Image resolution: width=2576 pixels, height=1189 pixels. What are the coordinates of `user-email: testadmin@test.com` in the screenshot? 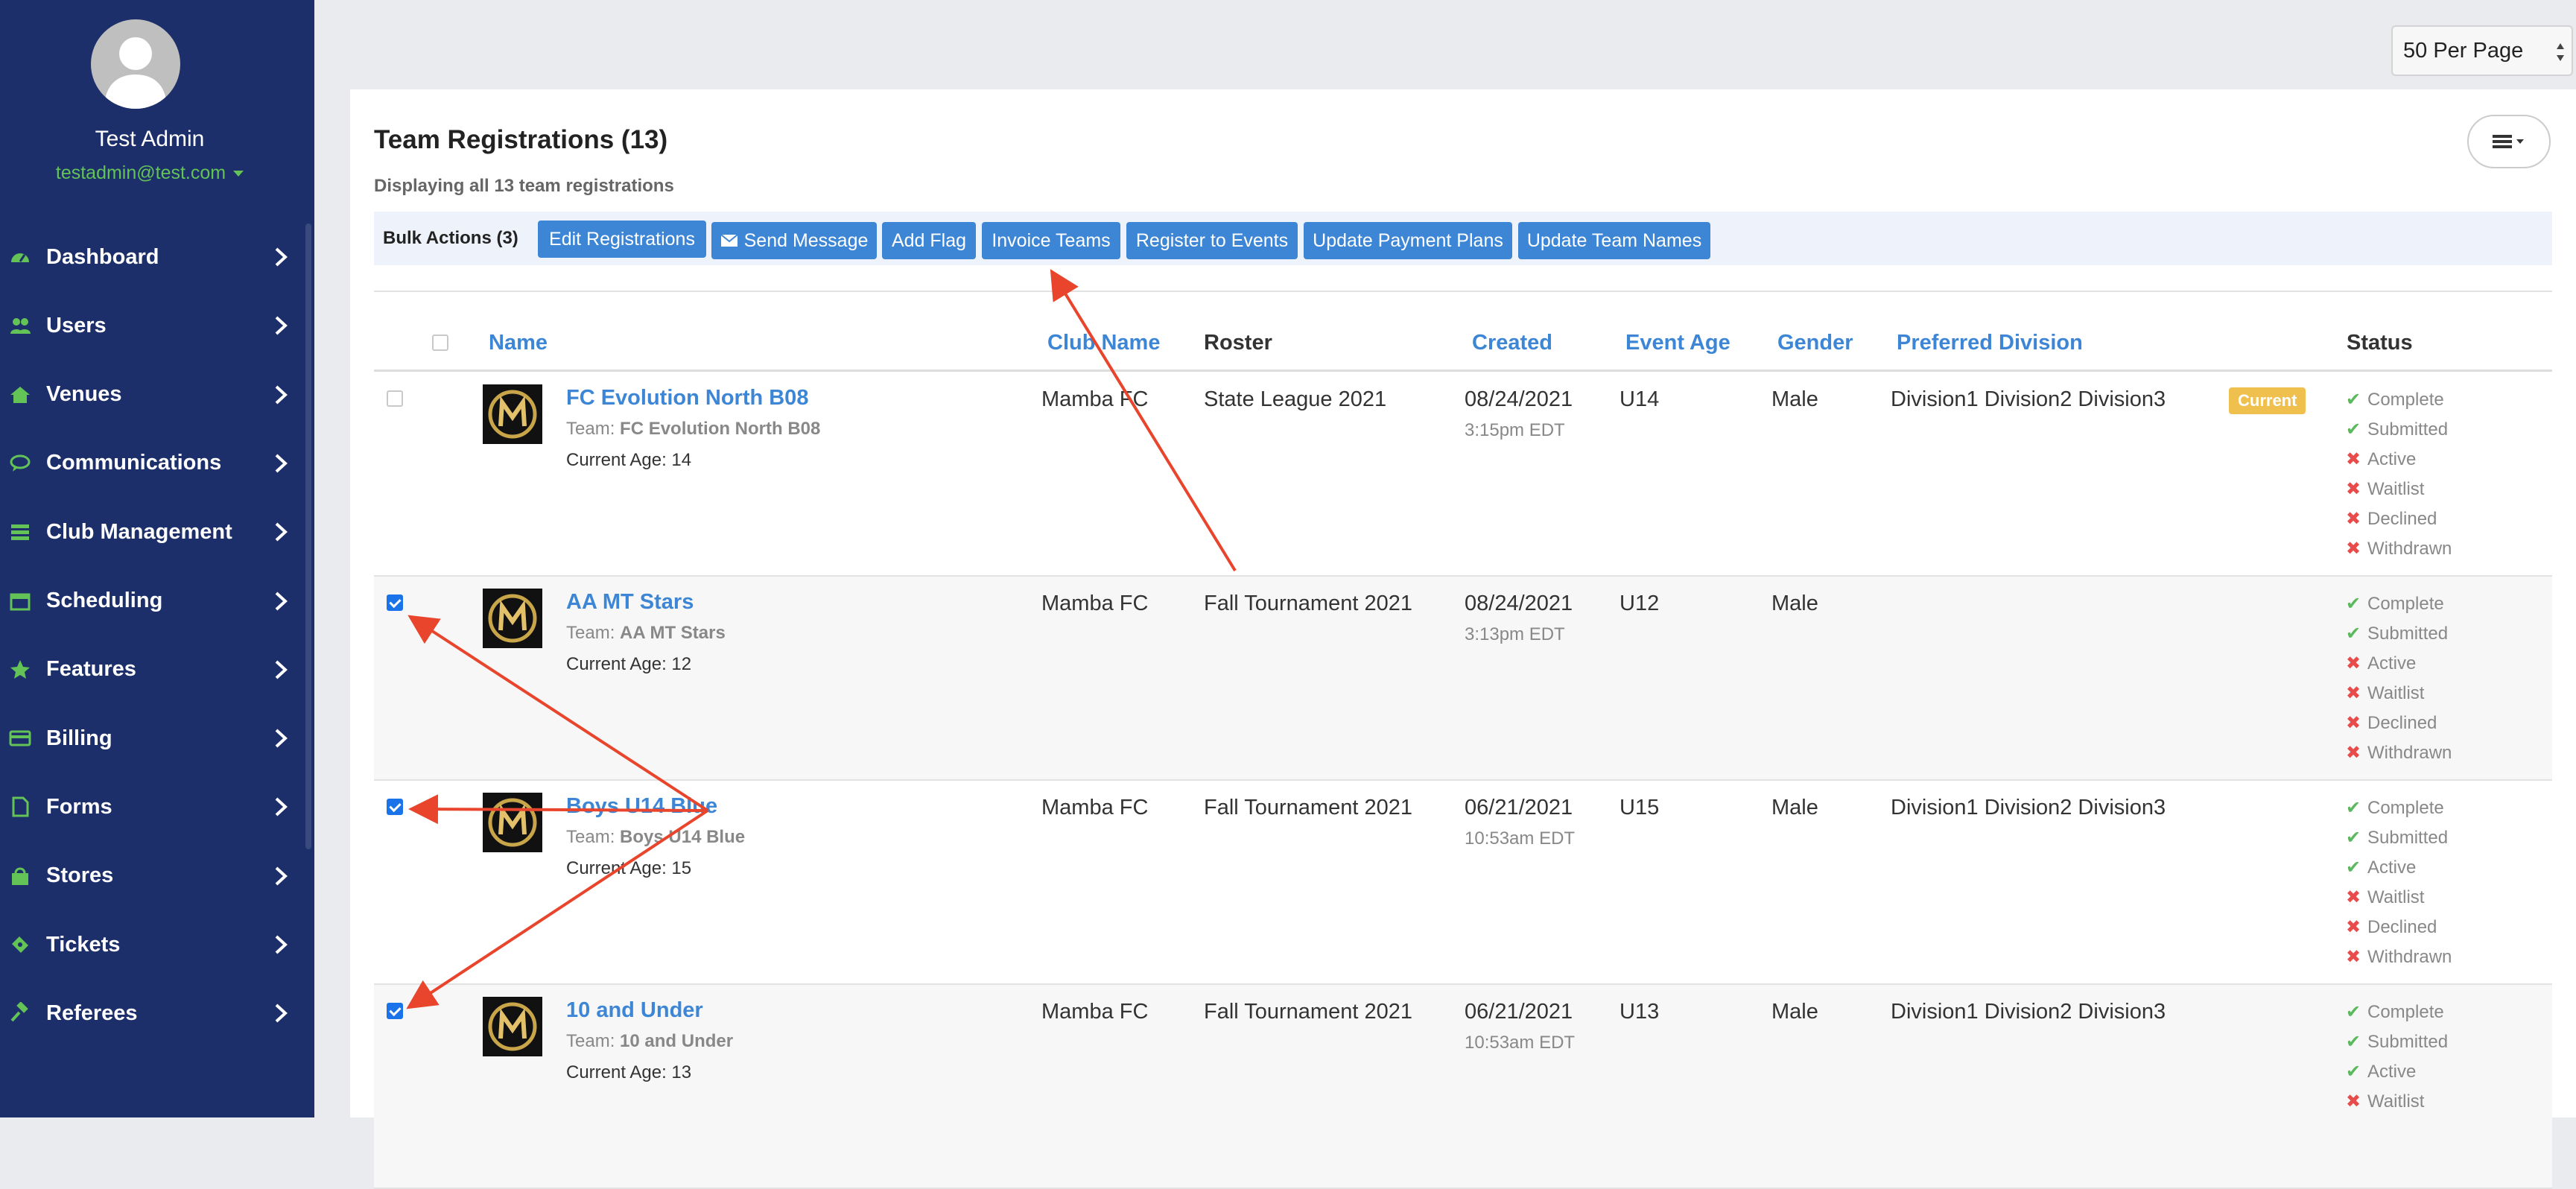 It's located at (140, 172).